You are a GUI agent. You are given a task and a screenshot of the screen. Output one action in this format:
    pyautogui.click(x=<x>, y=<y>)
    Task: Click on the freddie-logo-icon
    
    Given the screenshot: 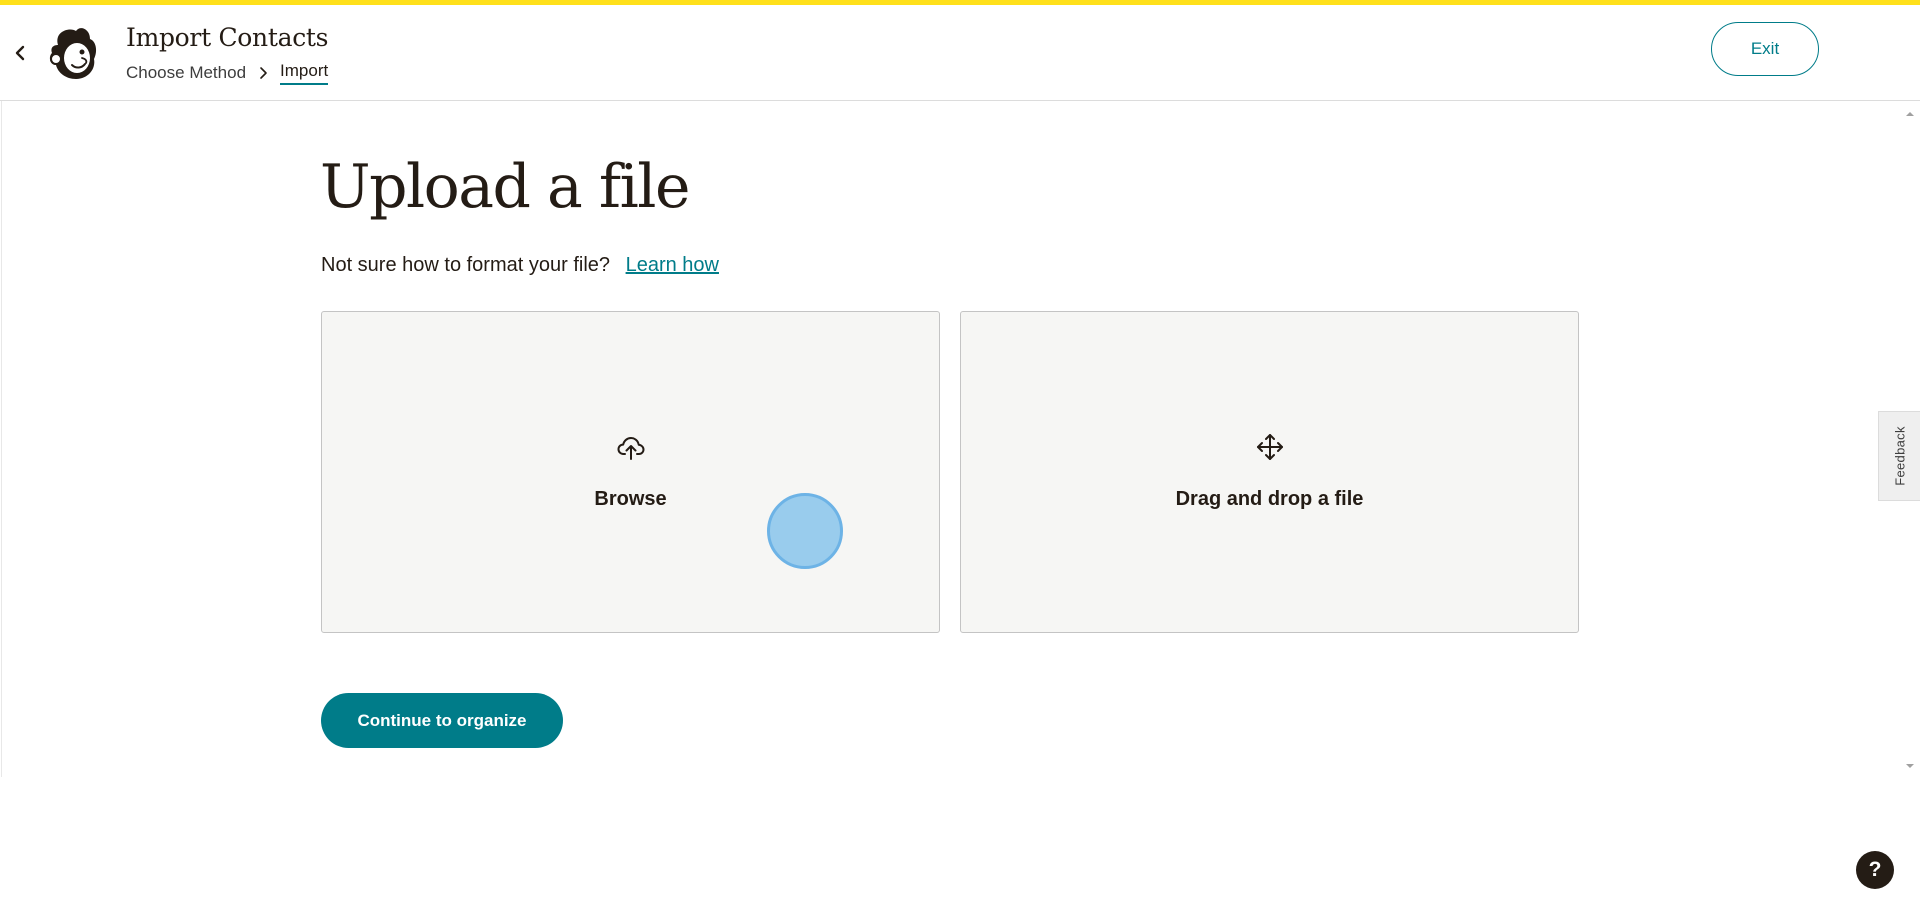 What is the action you would take?
    pyautogui.click(x=73, y=53)
    